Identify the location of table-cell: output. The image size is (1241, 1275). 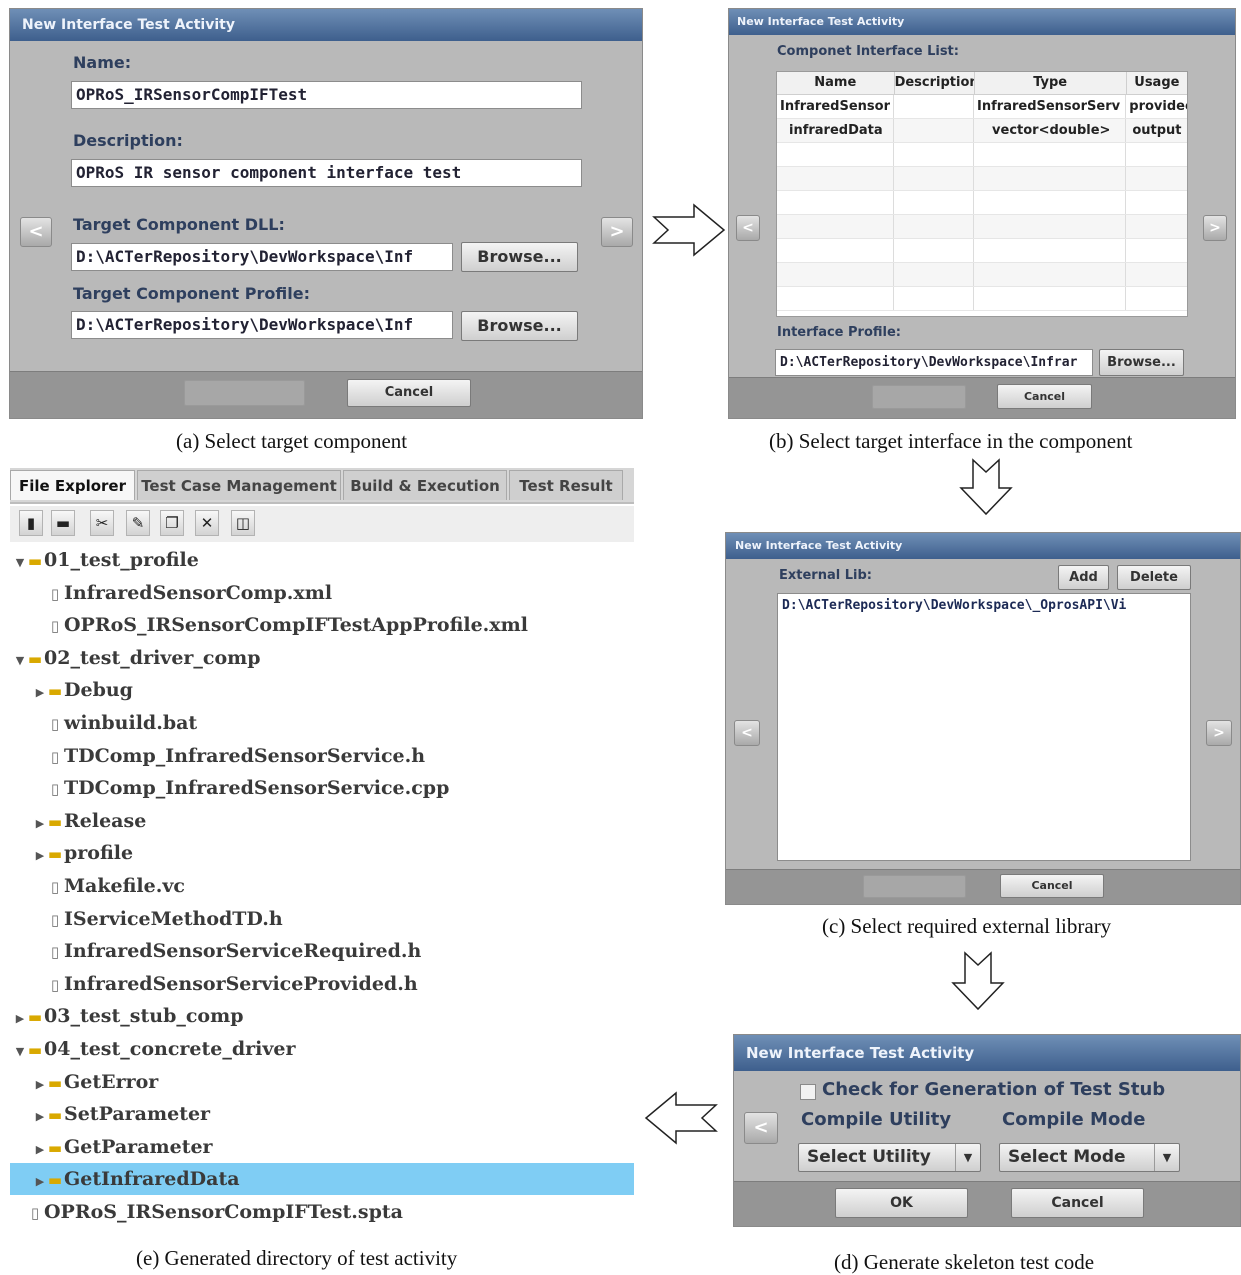
(1157, 130).